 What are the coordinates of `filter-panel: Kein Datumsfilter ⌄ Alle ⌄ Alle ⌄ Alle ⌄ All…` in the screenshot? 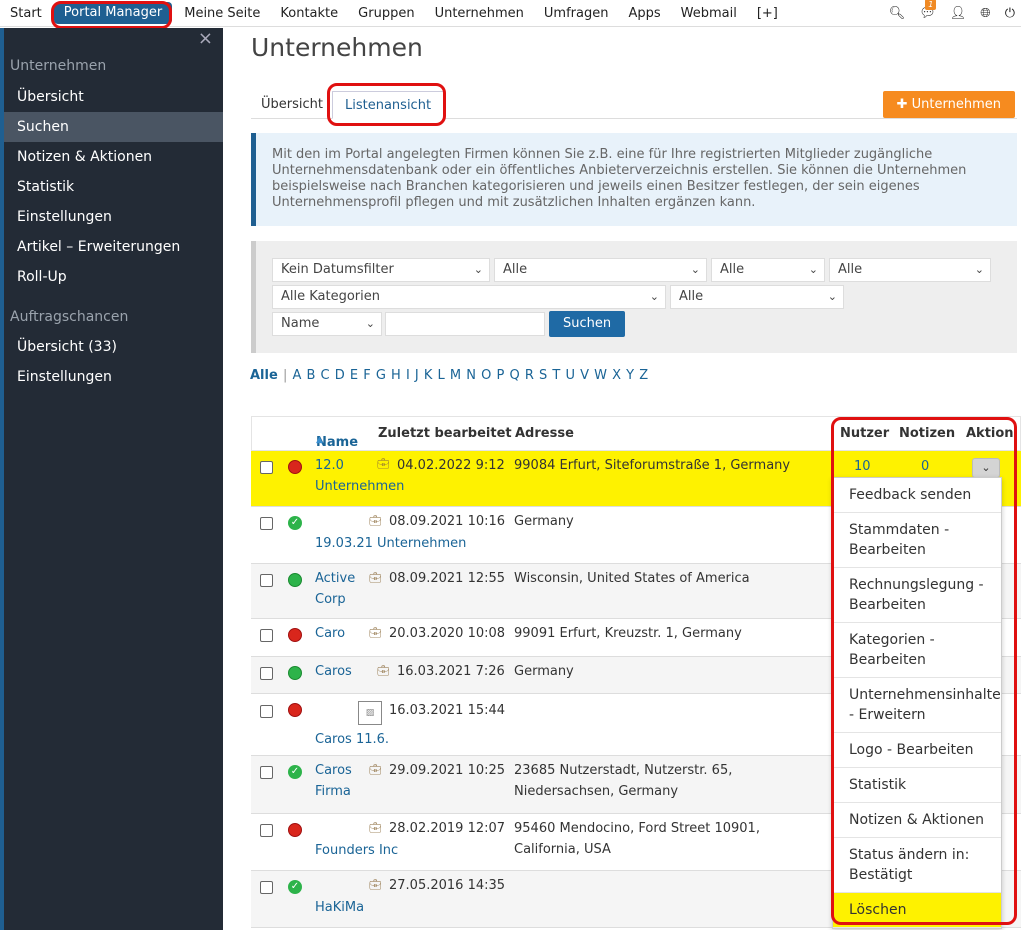 It's located at (634, 297).